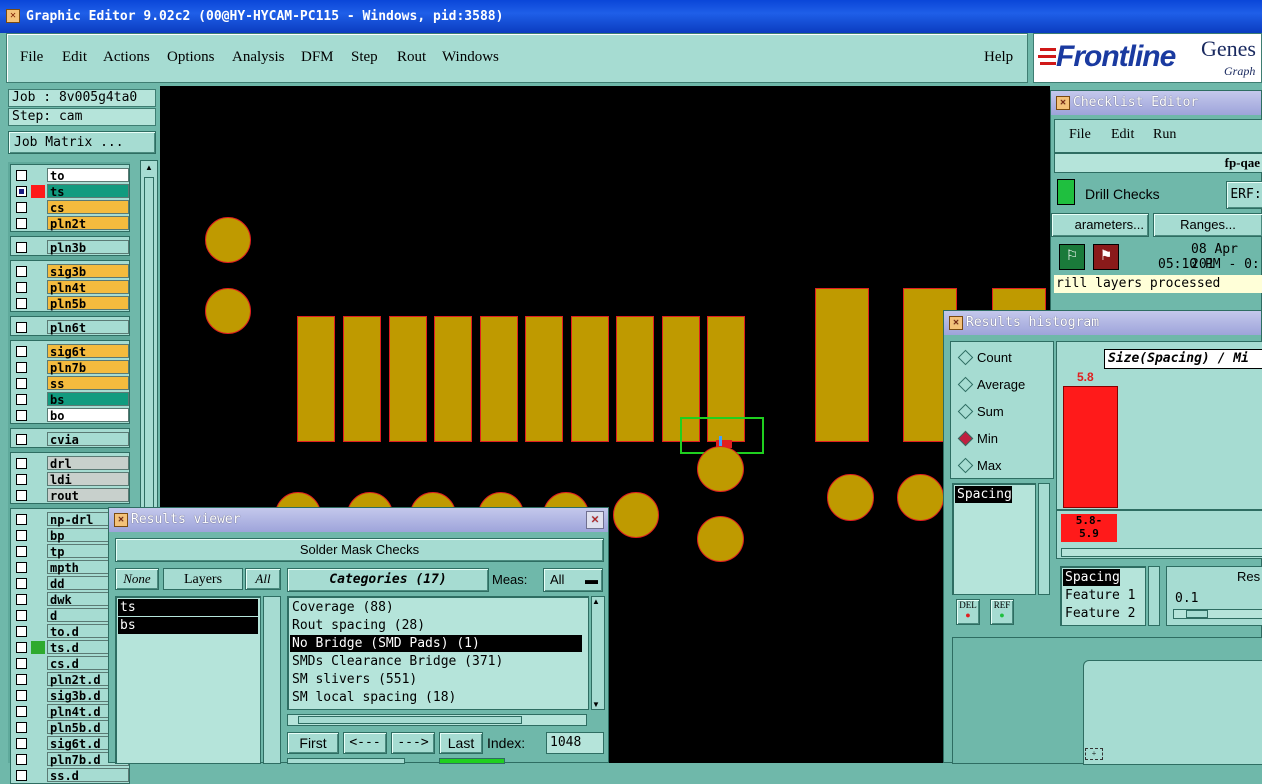 The image size is (1262, 784). What do you see at coordinates (188, 625) in the screenshot?
I see `layer-result-item: bs` at bounding box center [188, 625].